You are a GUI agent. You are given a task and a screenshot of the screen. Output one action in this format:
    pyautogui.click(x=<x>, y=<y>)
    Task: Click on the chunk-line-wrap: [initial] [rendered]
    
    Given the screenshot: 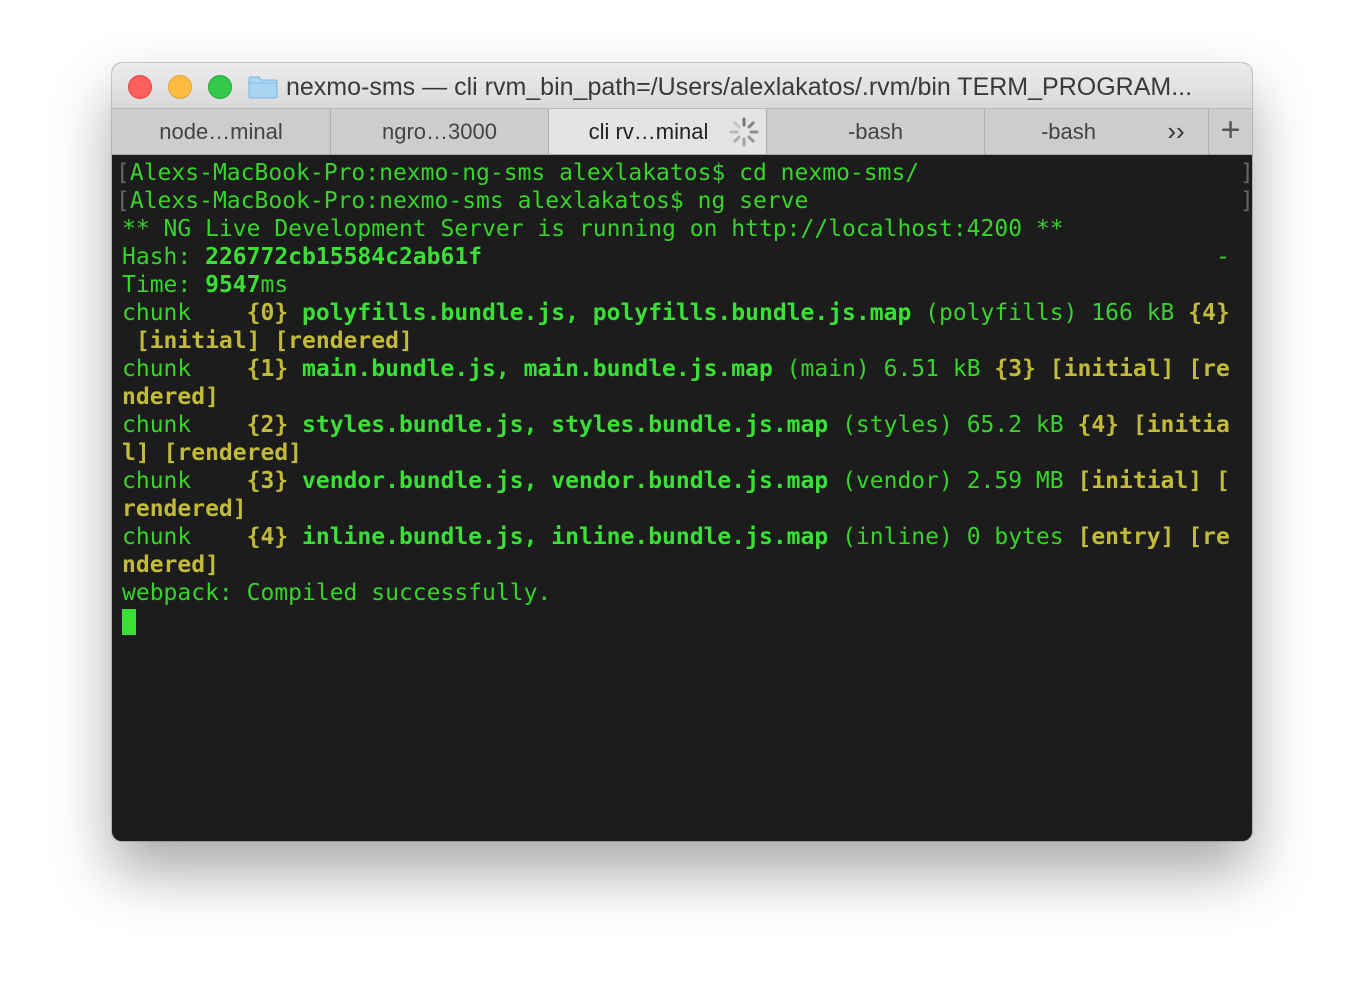 What is the action you would take?
    pyautogui.click(x=267, y=341)
    